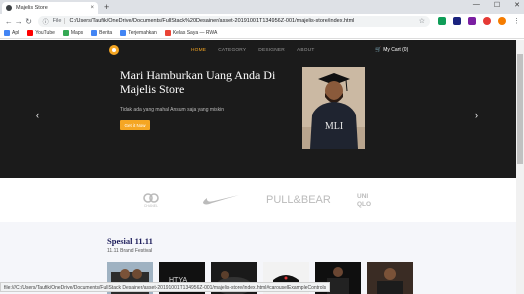  I want to click on page-favicon-icon, so click(9, 8).